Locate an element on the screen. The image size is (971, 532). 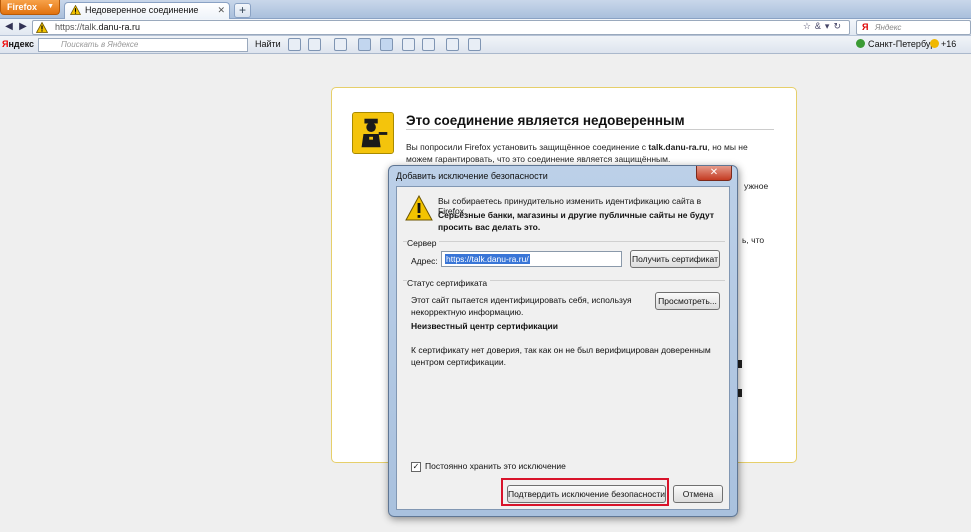
flag-icon is located at coordinates (452, 44).